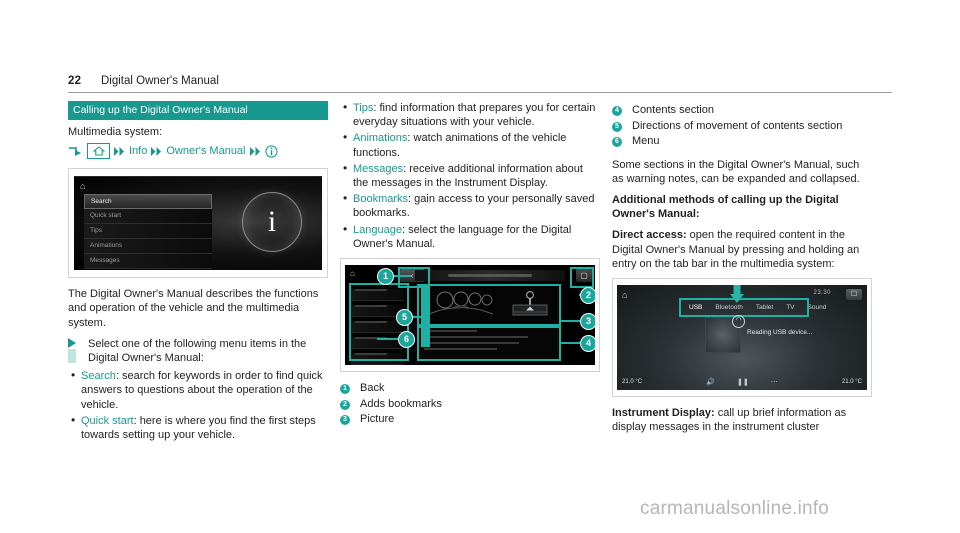  Describe the element at coordinates (401, 403) in the screenshot. I see `callout-label: Adds bookmarks` at that location.